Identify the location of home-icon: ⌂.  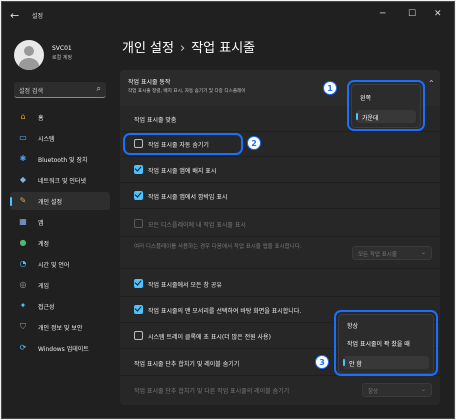
(23, 116).